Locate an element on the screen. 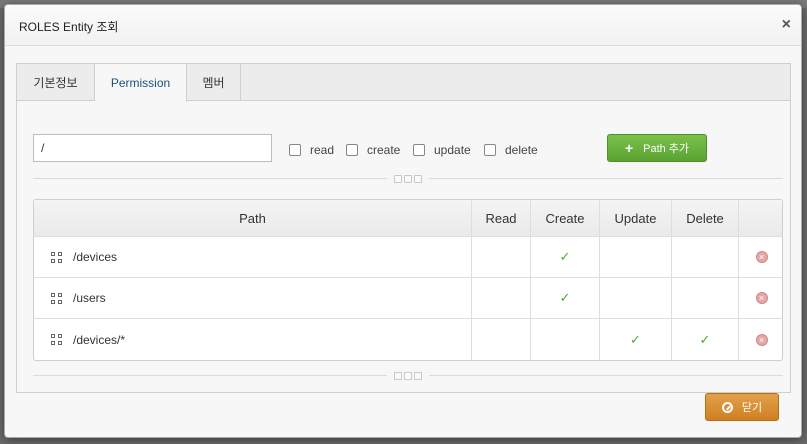 The image size is (807, 444). header-path: Path is located at coordinates (253, 218).